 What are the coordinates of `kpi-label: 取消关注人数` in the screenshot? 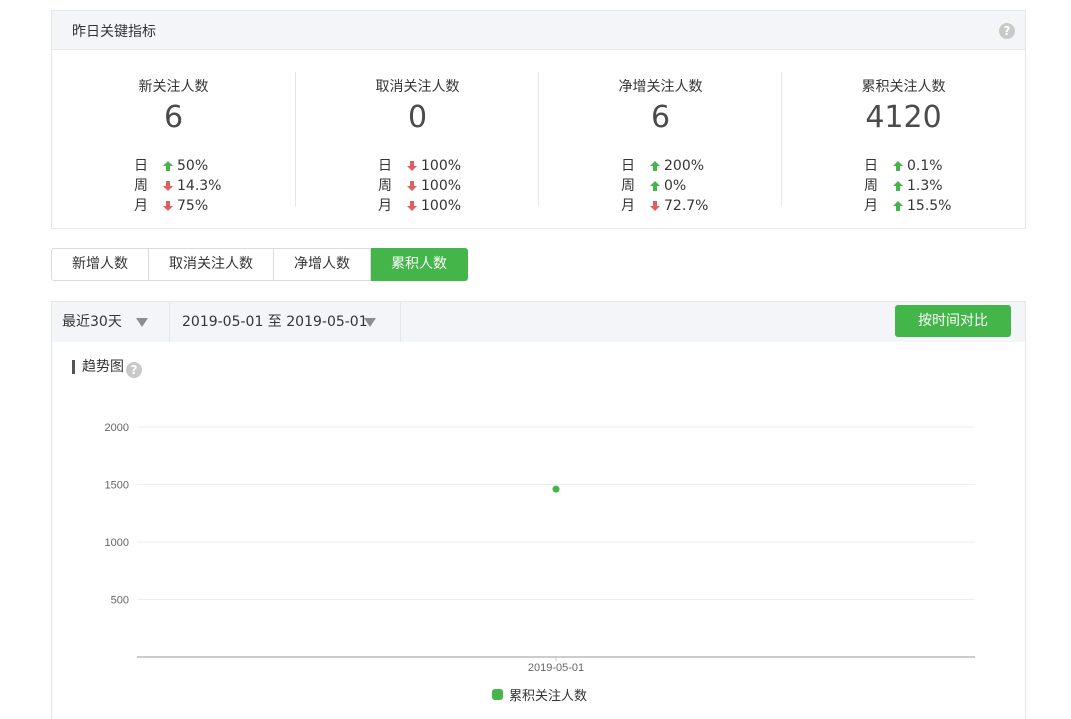 It's located at (417, 87).